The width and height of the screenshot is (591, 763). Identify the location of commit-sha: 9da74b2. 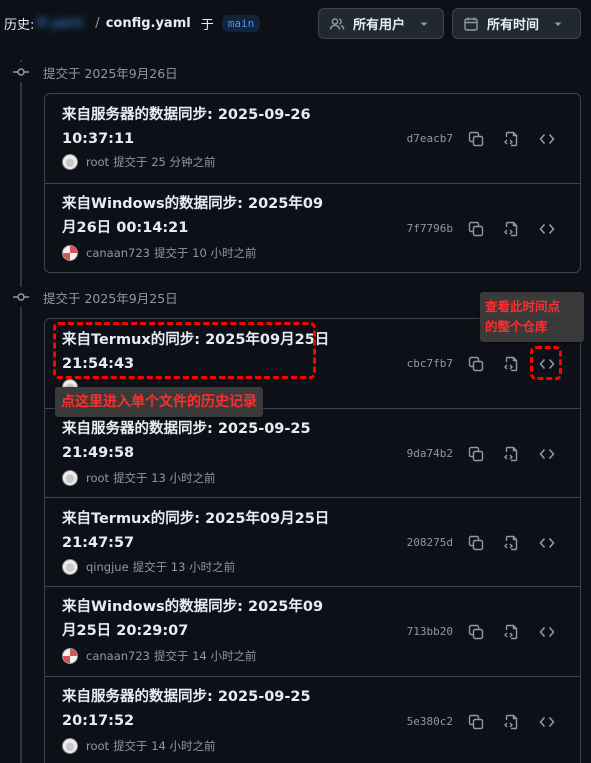
(429, 453).